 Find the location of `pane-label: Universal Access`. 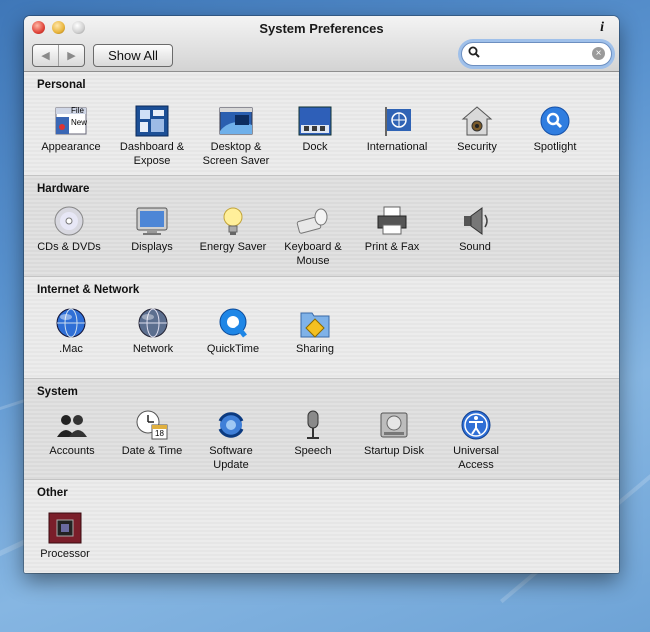

pane-label: Universal Access is located at coordinates (476, 458).